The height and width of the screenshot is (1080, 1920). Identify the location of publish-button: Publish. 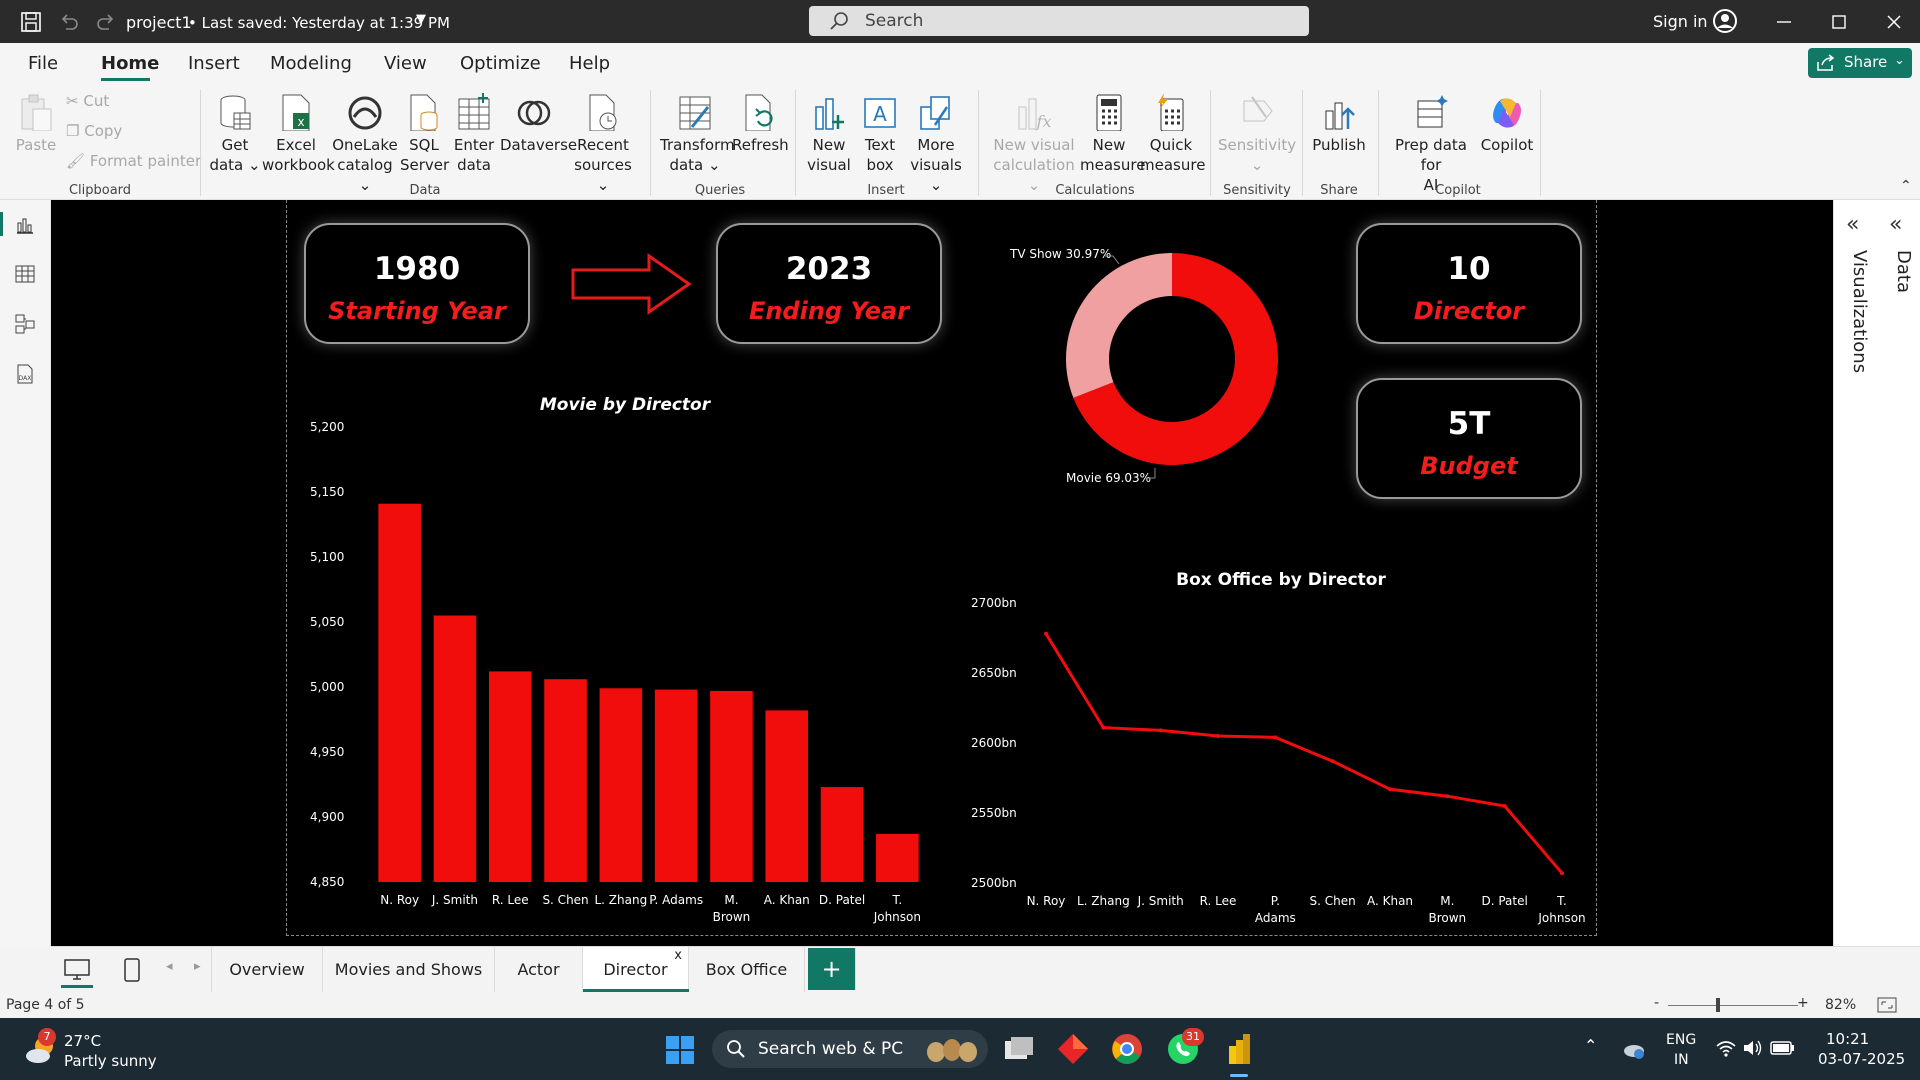
(1339, 124).